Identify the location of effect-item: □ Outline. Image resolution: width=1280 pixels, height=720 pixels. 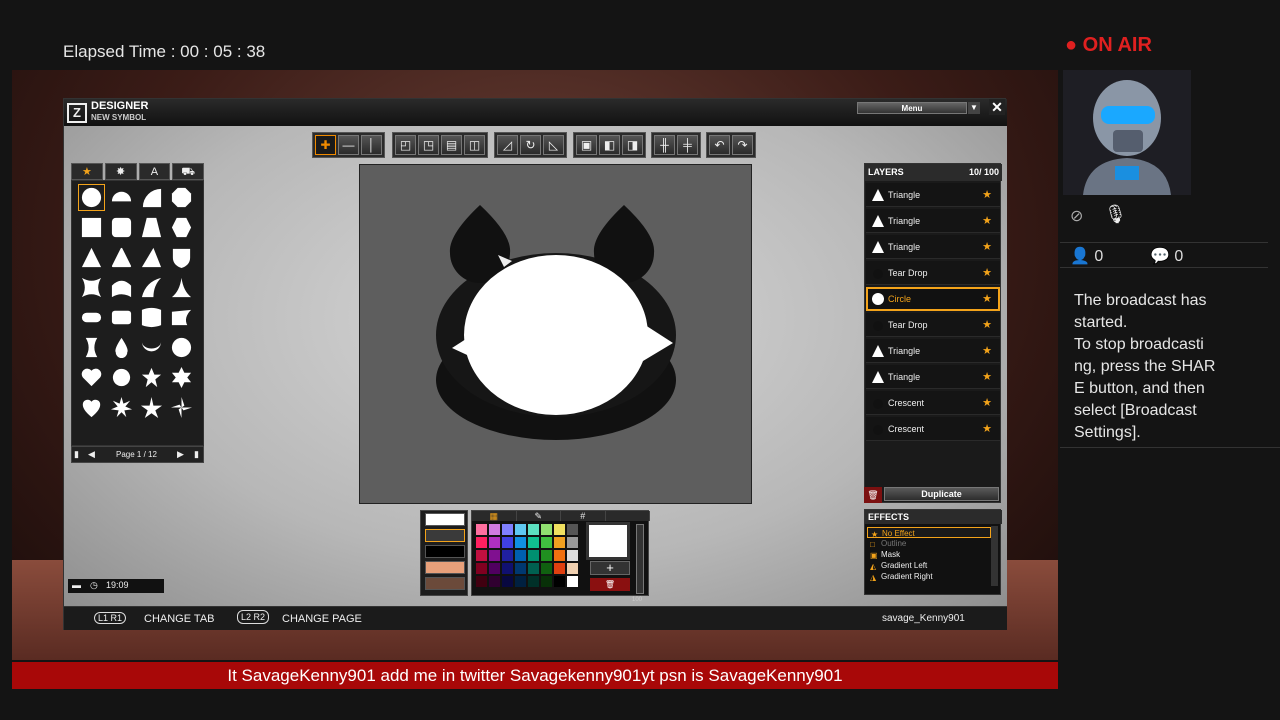
(929, 543).